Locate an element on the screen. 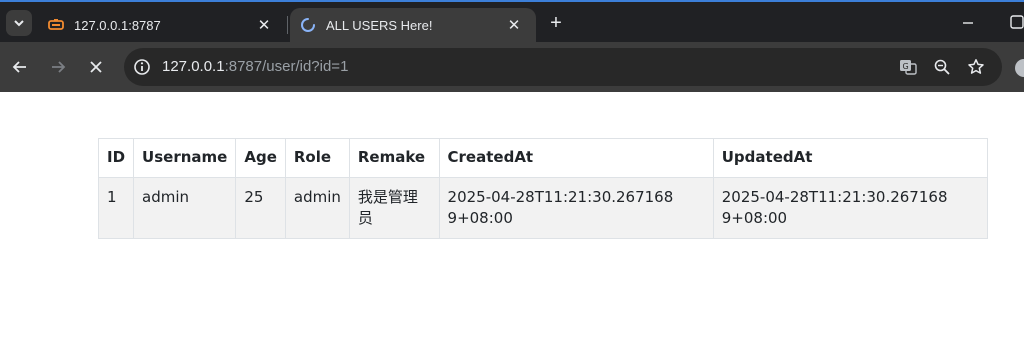 This screenshot has height=351, width=1024. cell-age: 25 is located at coordinates (260, 208).